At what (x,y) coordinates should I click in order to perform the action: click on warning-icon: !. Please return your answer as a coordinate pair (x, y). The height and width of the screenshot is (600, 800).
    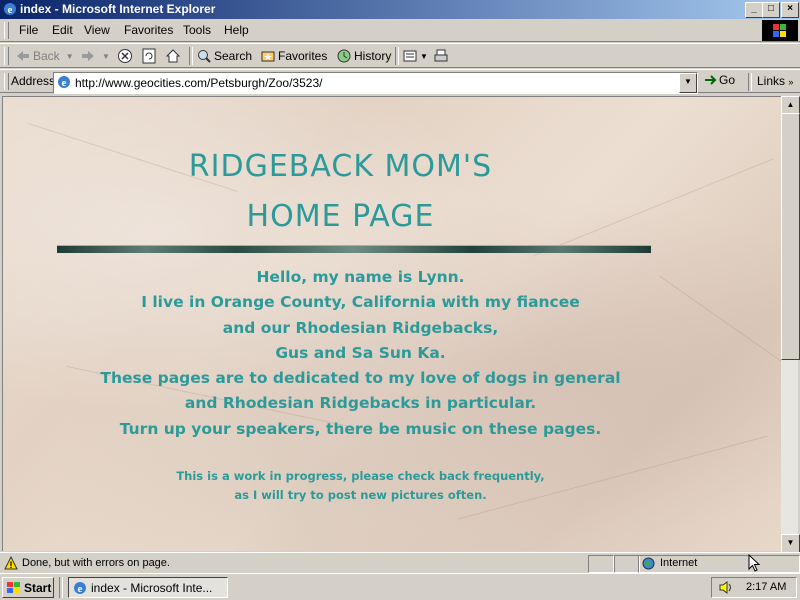
    Looking at the image, I should click on (11, 563).